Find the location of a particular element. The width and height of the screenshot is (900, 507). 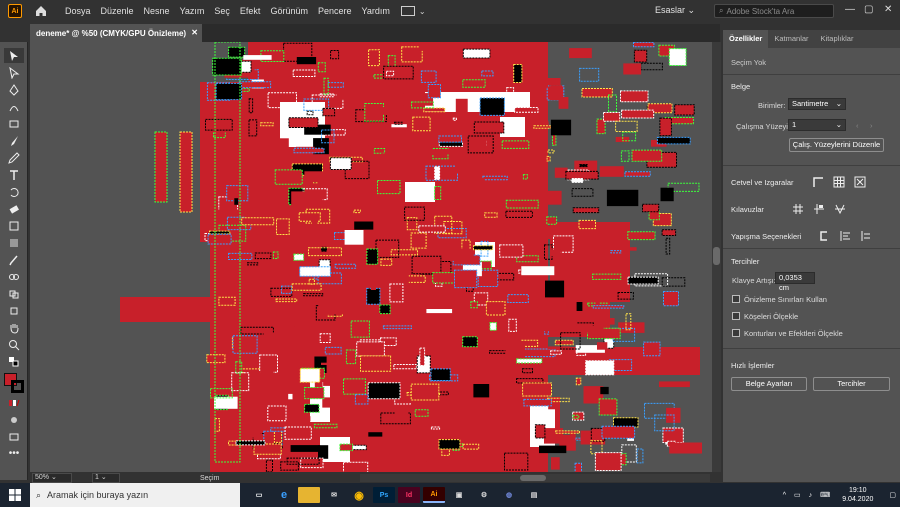

notifications-icon: ▢ is located at coordinates (892, 495).